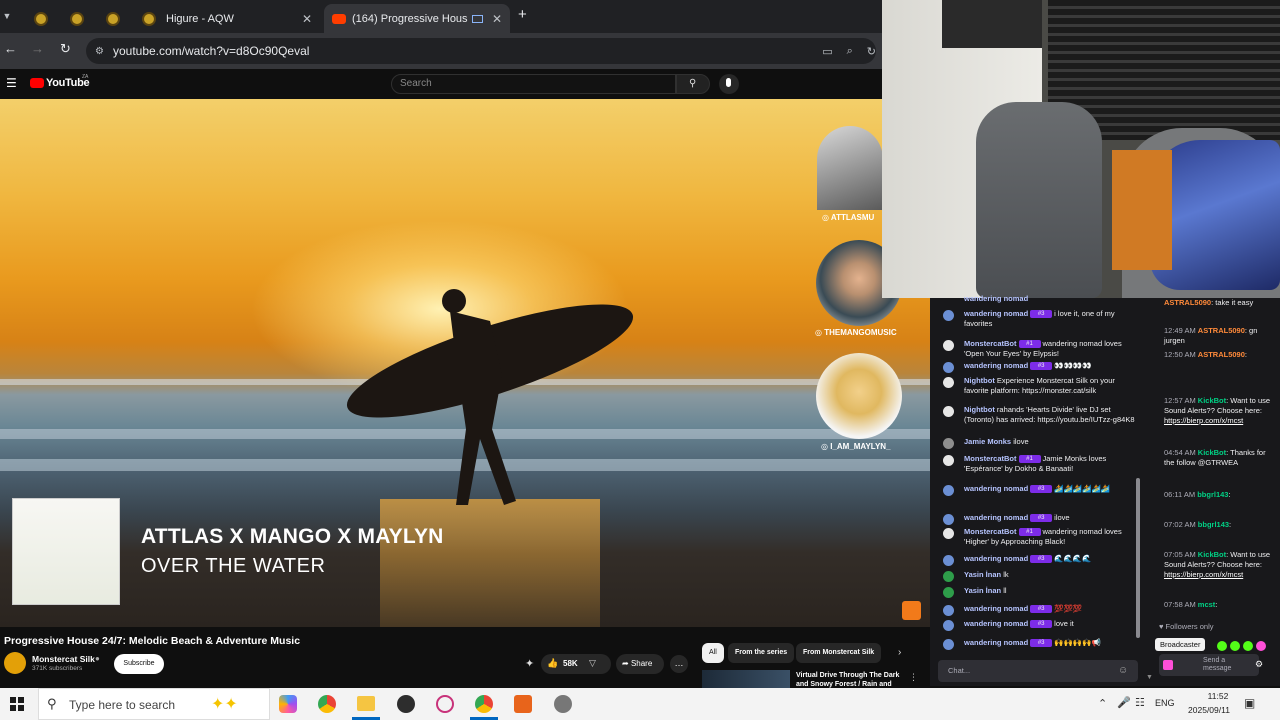 The height and width of the screenshot is (720, 1280). I want to click on chat-username: mcst, so click(1207, 604).